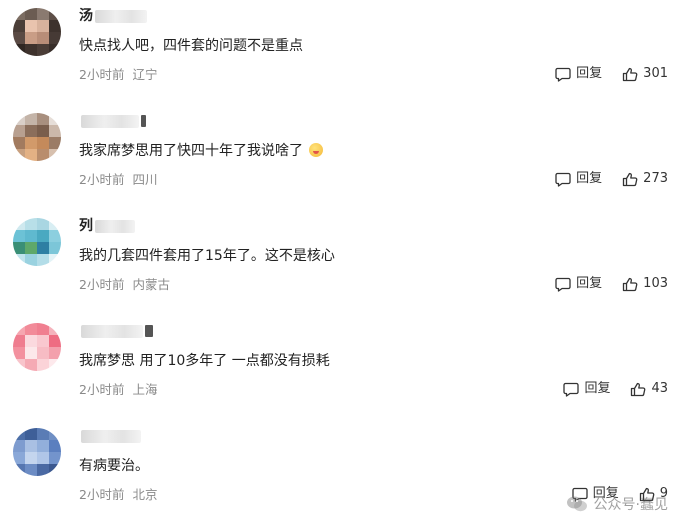  What do you see at coordinates (655, 178) in the screenshot?
I see `like-count: 273` at bounding box center [655, 178].